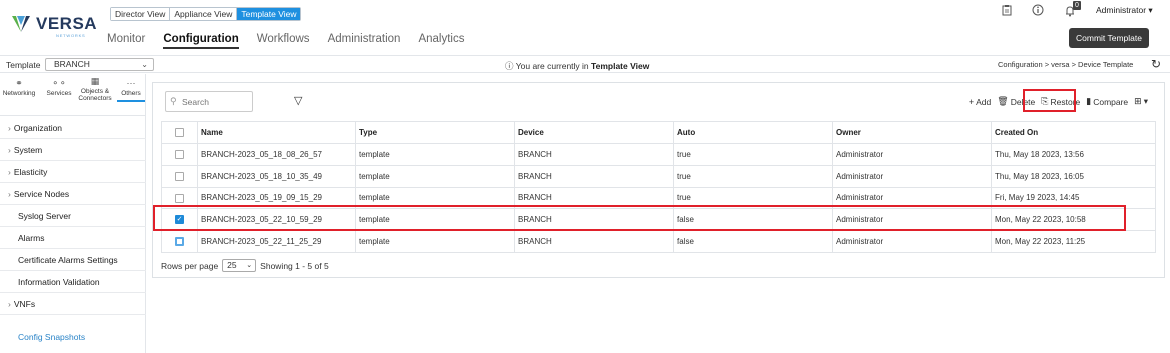 This screenshot has height=353, width=1170. Describe the element at coordinates (1089, 101) in the screenshot. I see `compare-icon: ▮` at that location.